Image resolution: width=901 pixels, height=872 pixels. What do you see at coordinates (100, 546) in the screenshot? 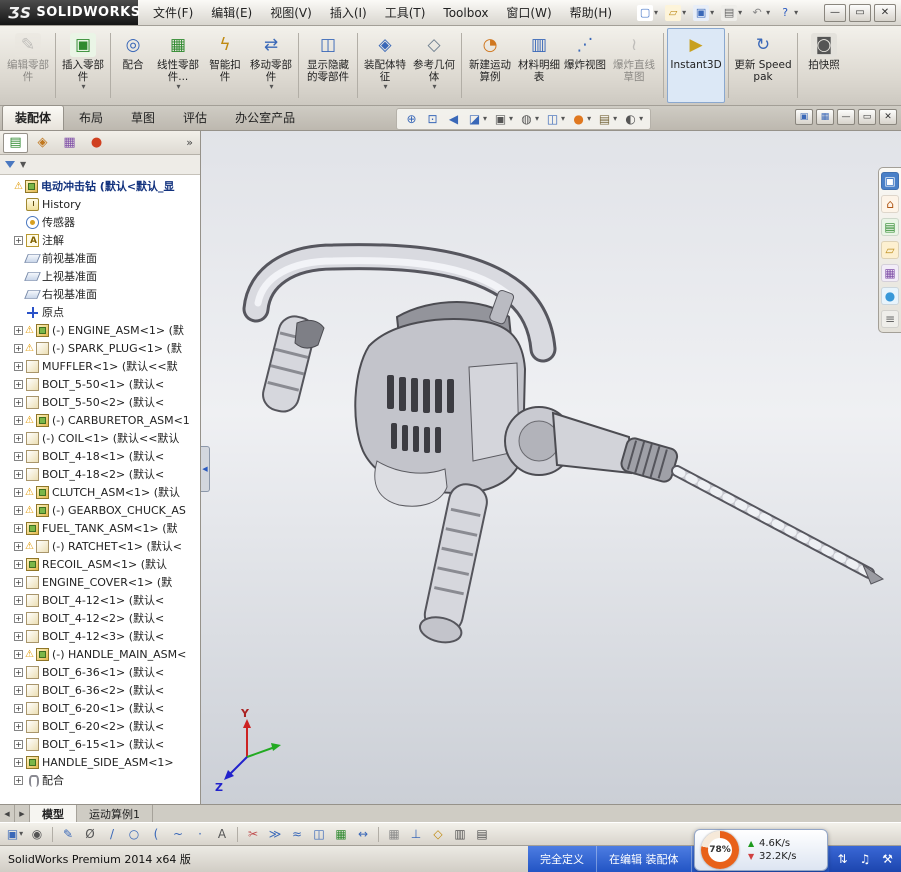
I see `tree-item: + ⚠ (-) RATCHET<1> (默认<` at bounding box center [100, 546].